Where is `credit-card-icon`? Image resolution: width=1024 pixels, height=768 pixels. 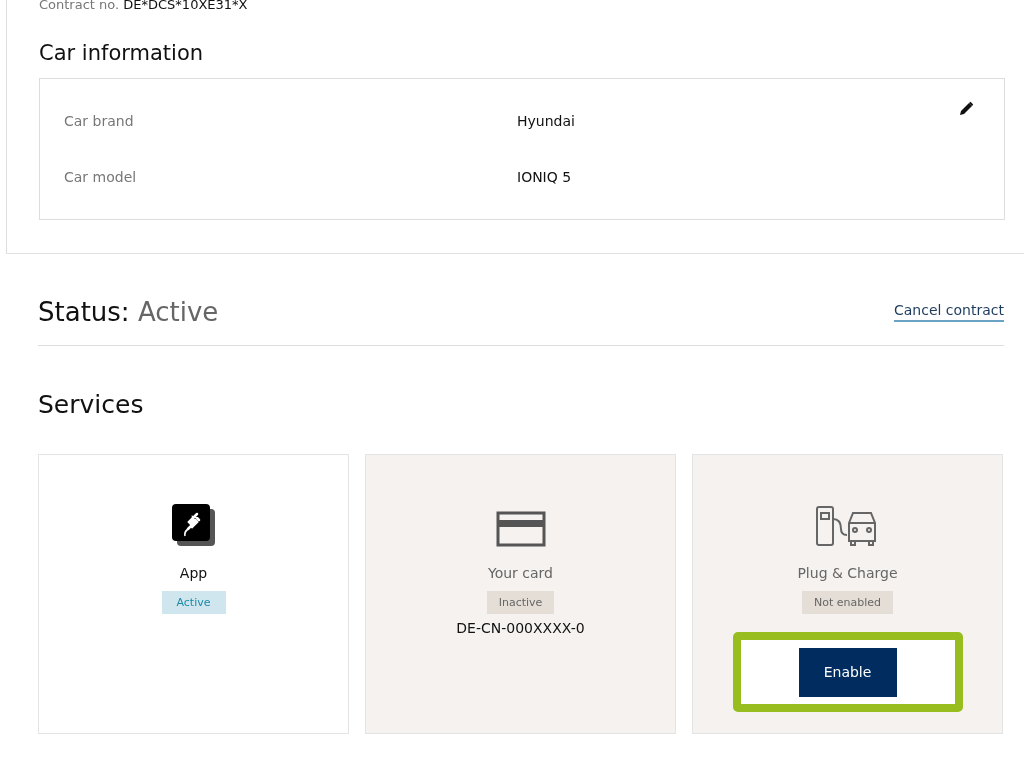
credit-card-icon is located at coordinates (520, 529).